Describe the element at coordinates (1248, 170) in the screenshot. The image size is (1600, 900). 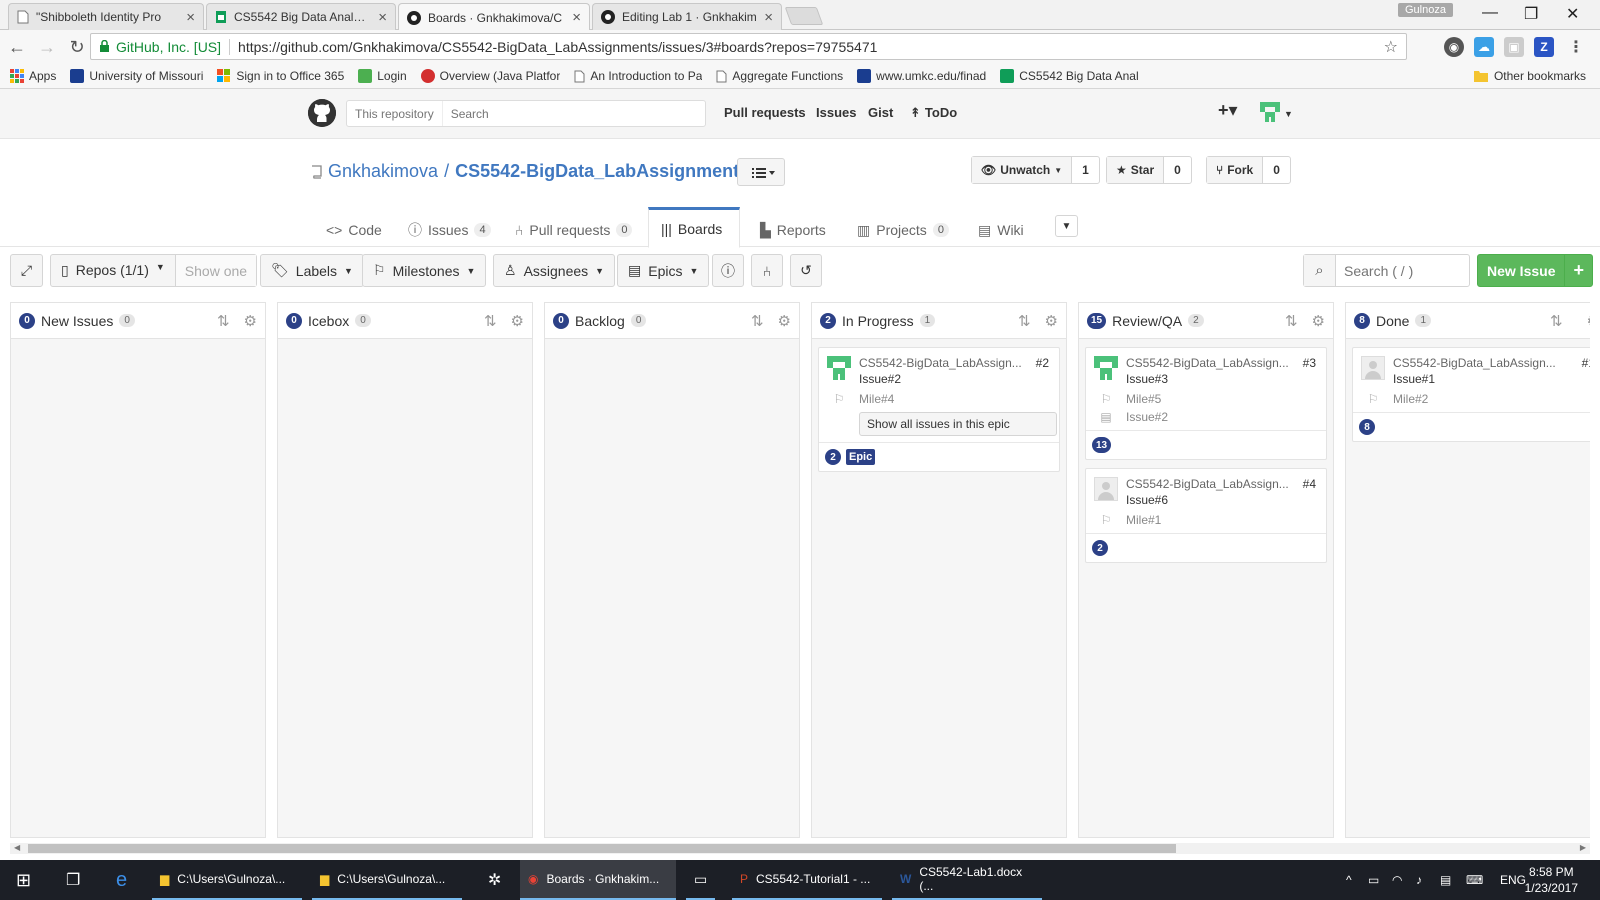
I see `fork-button: ⑂ Fork 0` at that location.